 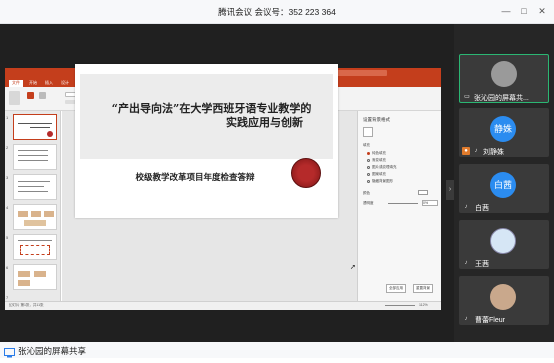 What do you see at coordinates (400, 305) in the screenshot?
I see `zoom-slider` at bounding box center [400, 305].